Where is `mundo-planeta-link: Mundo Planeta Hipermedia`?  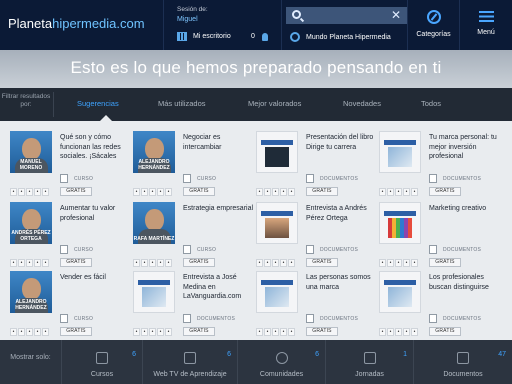
mundo-planeta-link: Mundo Planeta Hipermedia is located at coordinates (340, 37).